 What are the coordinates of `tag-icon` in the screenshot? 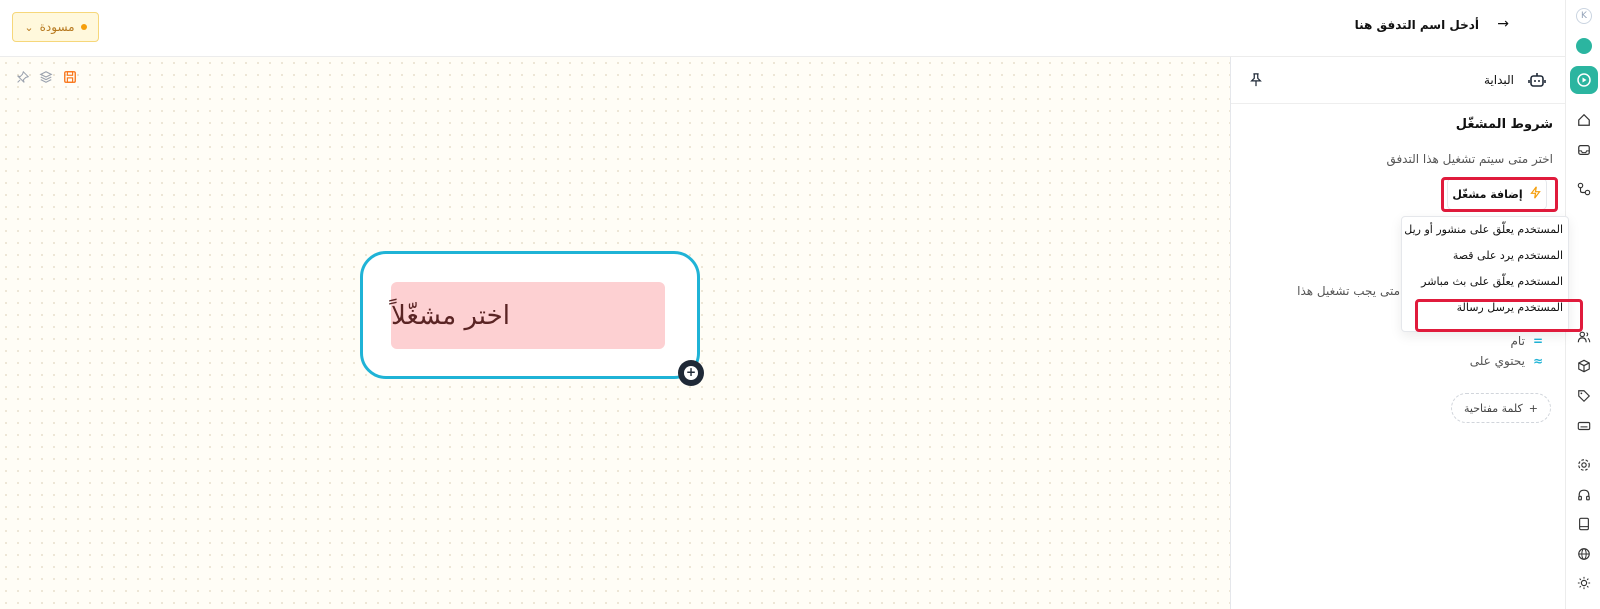 It's located at (1584, 396).